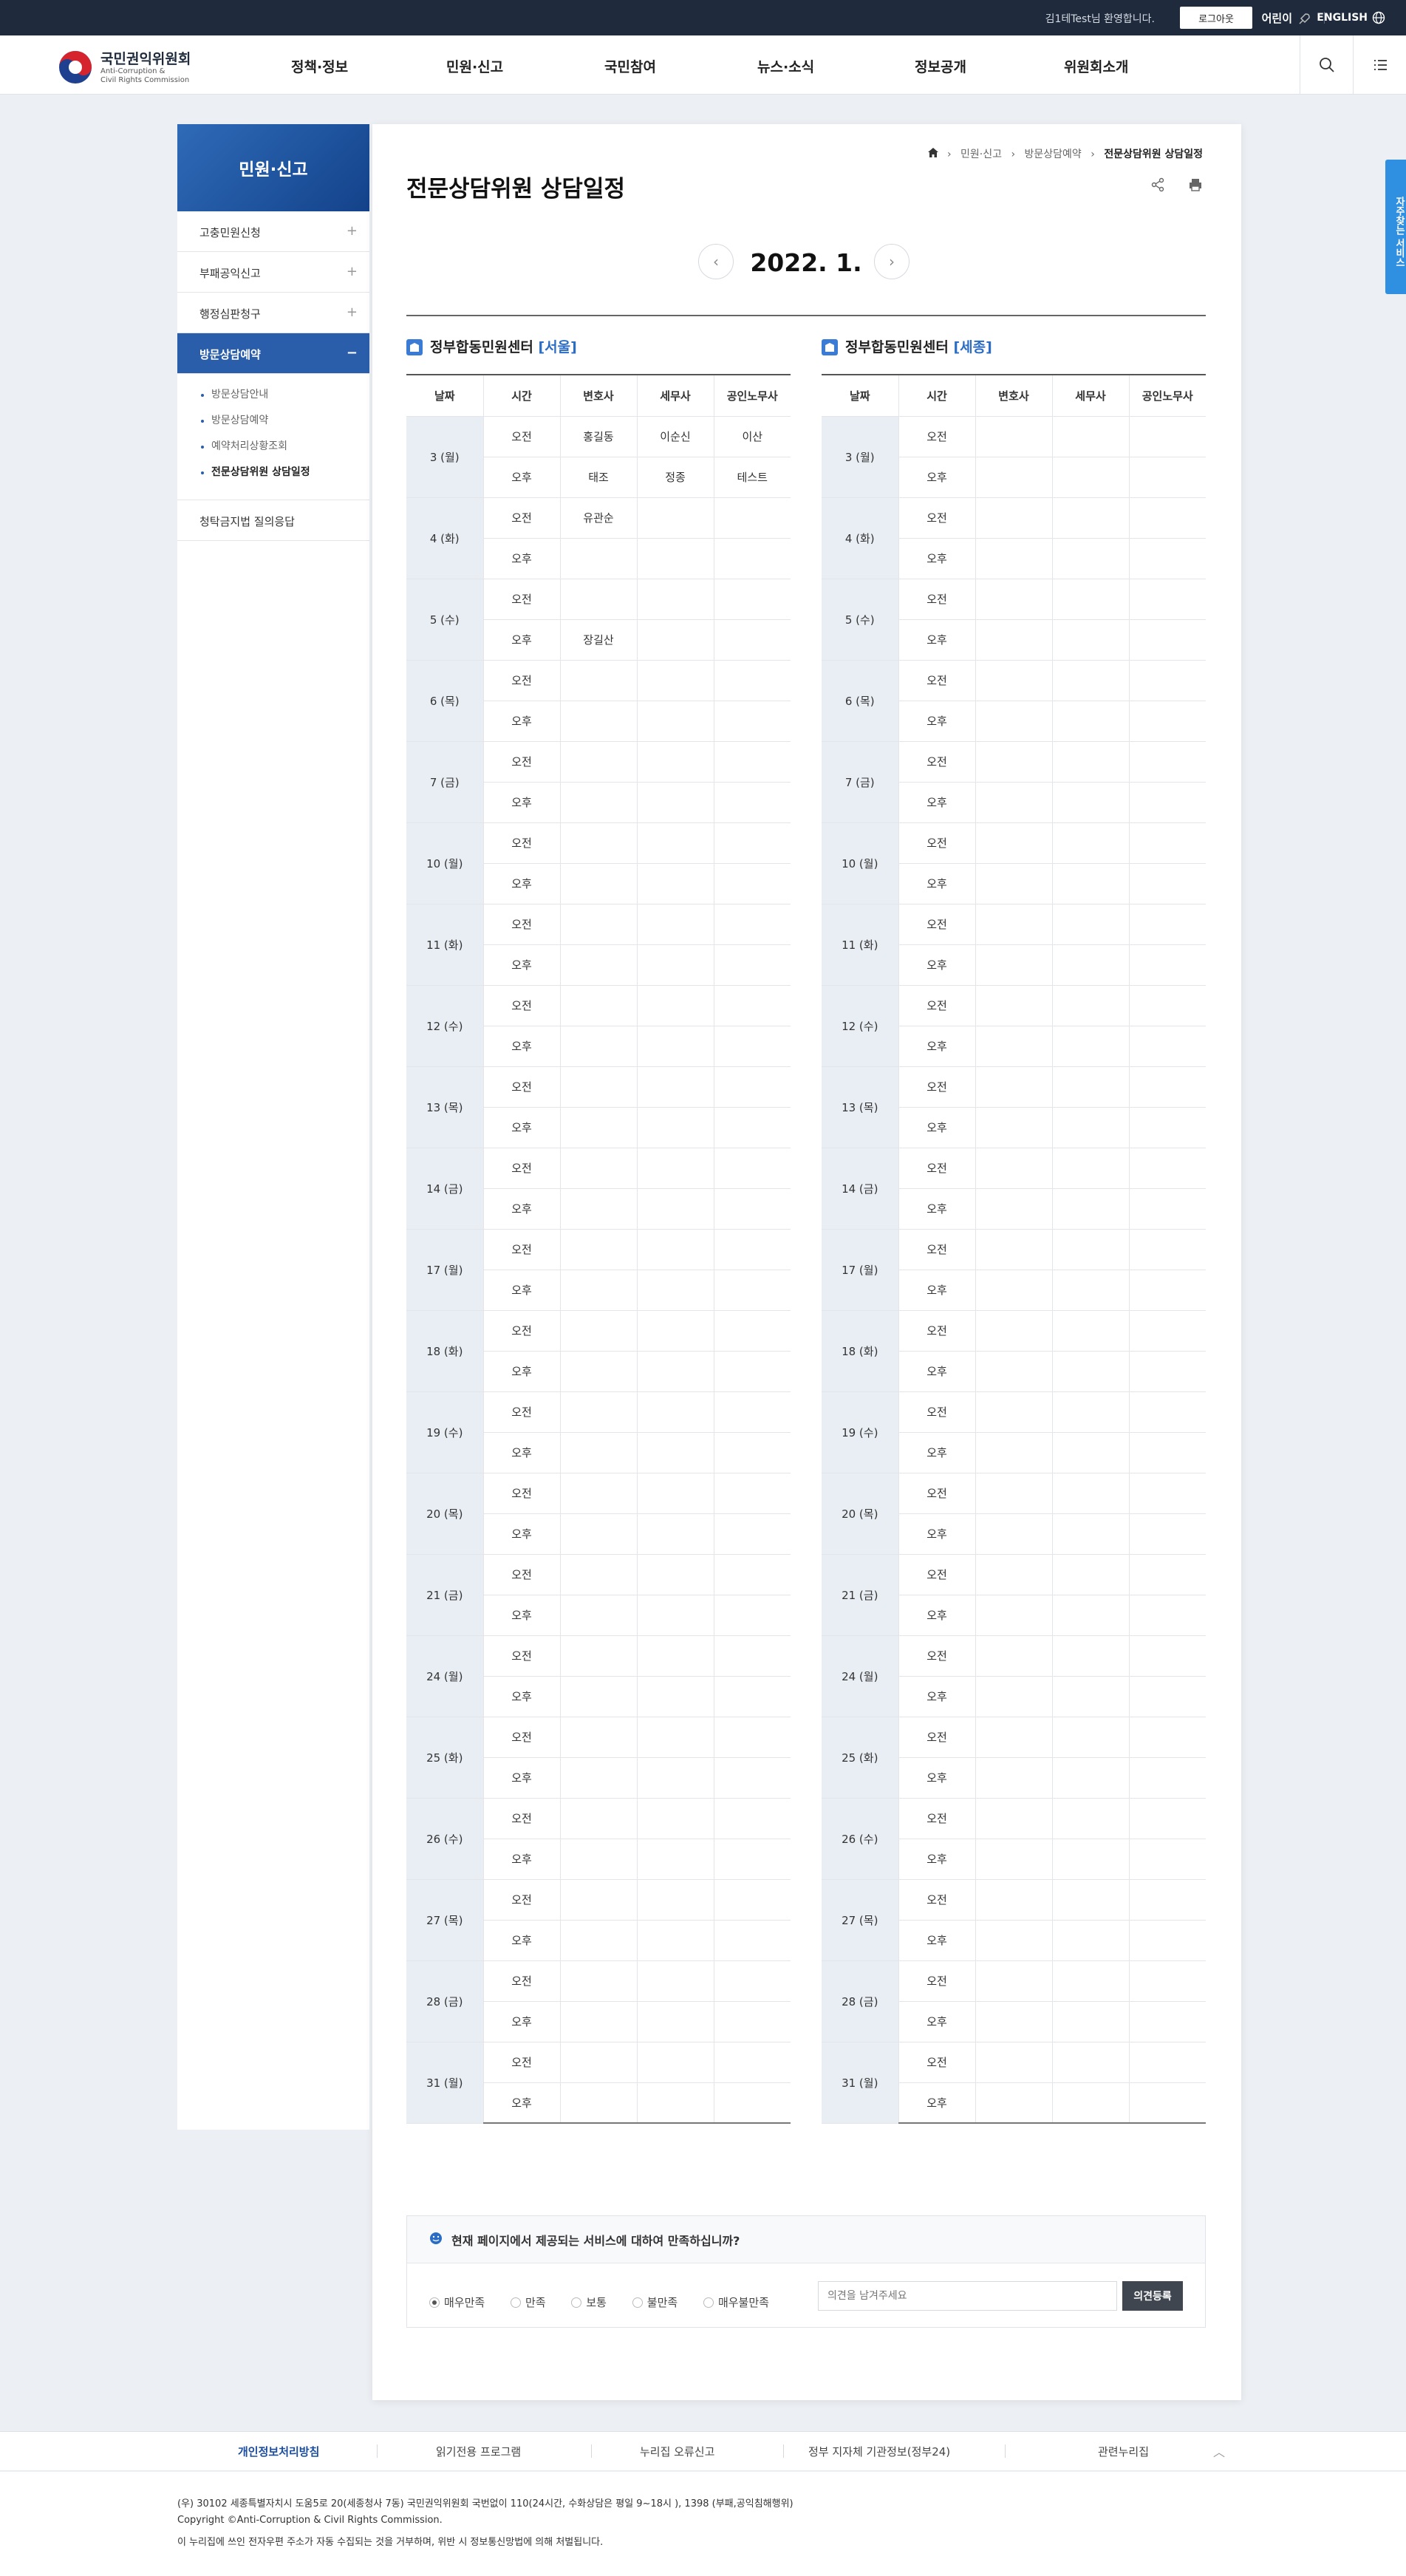  What do you see at coordinates (1157, 186) in the screenshot?
I see `share-button` at bounding box center [1157, 186].